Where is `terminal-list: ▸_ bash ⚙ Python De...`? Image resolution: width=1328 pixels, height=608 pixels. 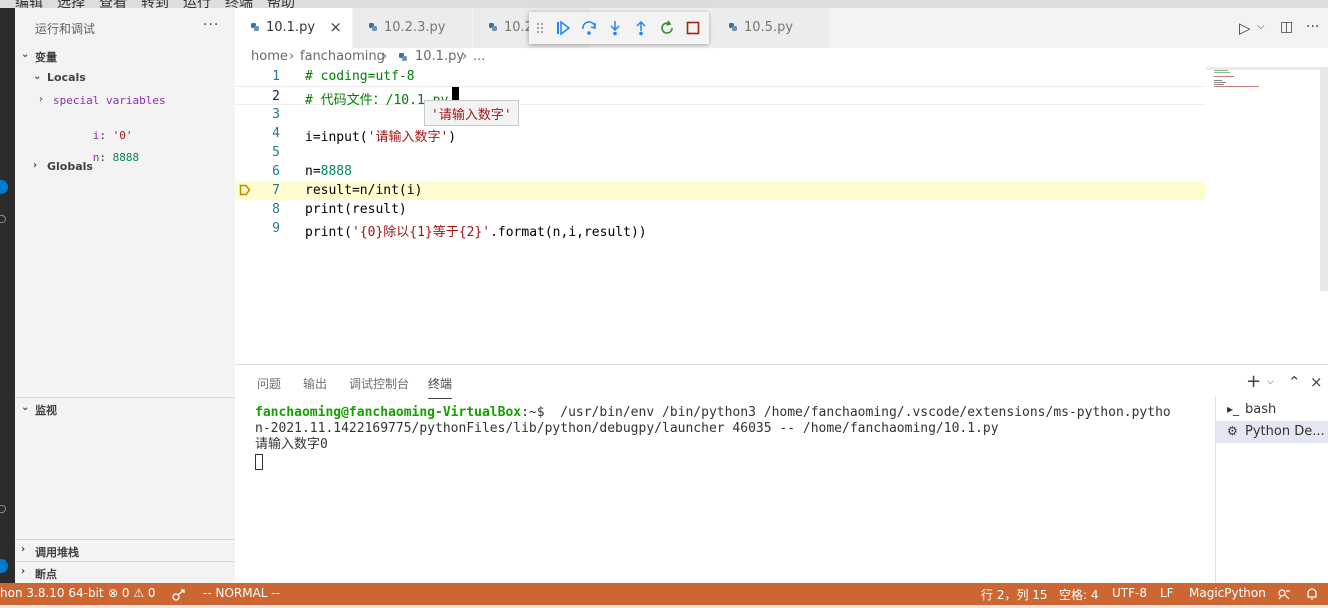 terminal-list: ▸_ bash ⚙ Python De... is located at coordinates (1271, 490).